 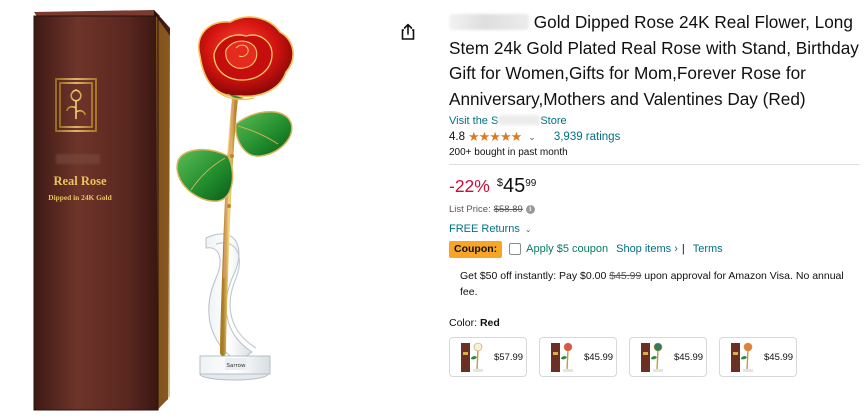 What do you see at coordinates (80, 181) in the screenshot?
I see `box-label-top: Real Rose` at bounding box center [80, 181].